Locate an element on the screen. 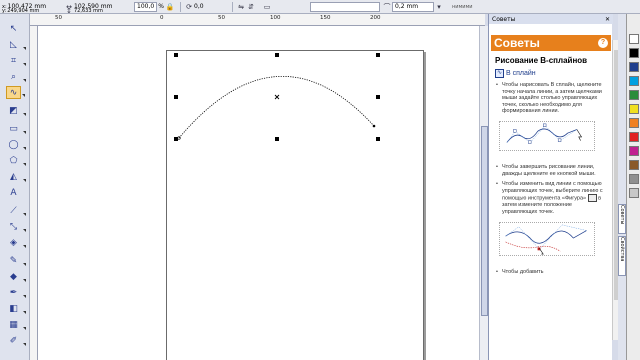  parallel-dimension-icon: ⟋ is located at coordinates (16, 210).